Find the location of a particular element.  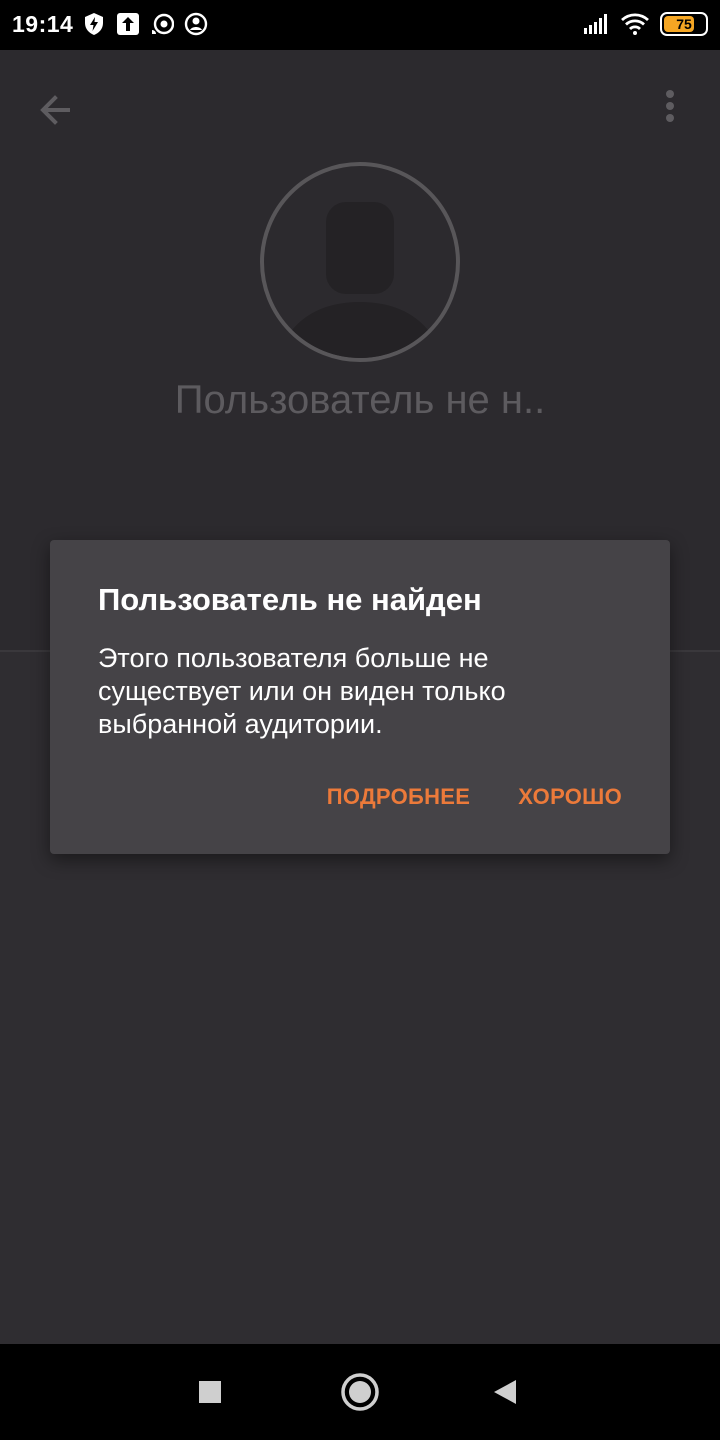

navigation-bar is located at coordinates (360, 1392).